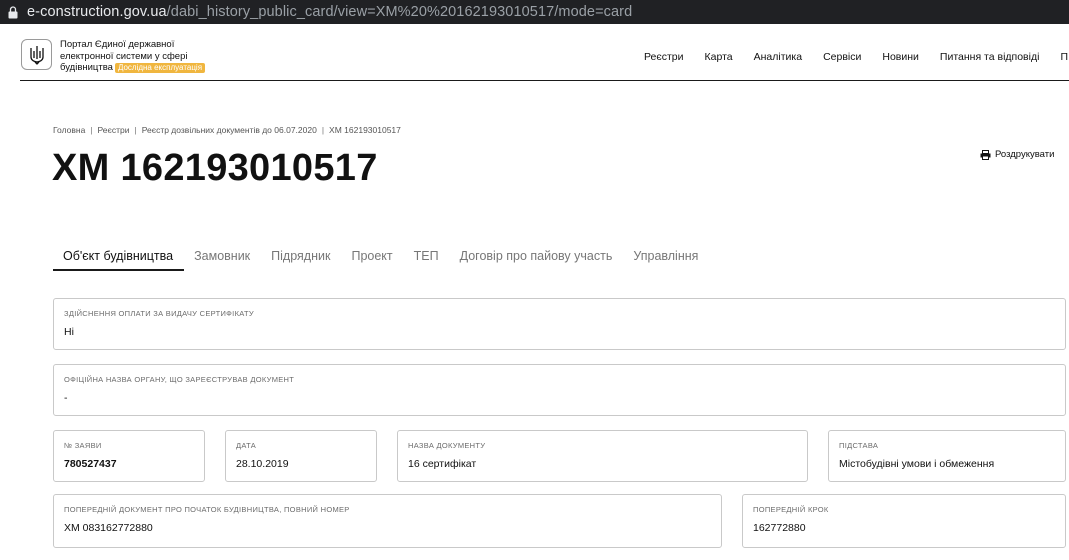 The width and height of the screenshot is (1069, 560). I want to click on field-previous-document-value: ХМ 083162772880, so click(108, 528).